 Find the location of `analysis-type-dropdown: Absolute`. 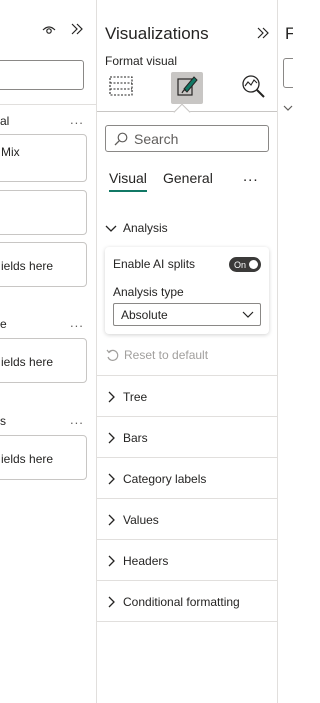

analysis-type-dropdown: Absolute is located at coordinates (187, 314).